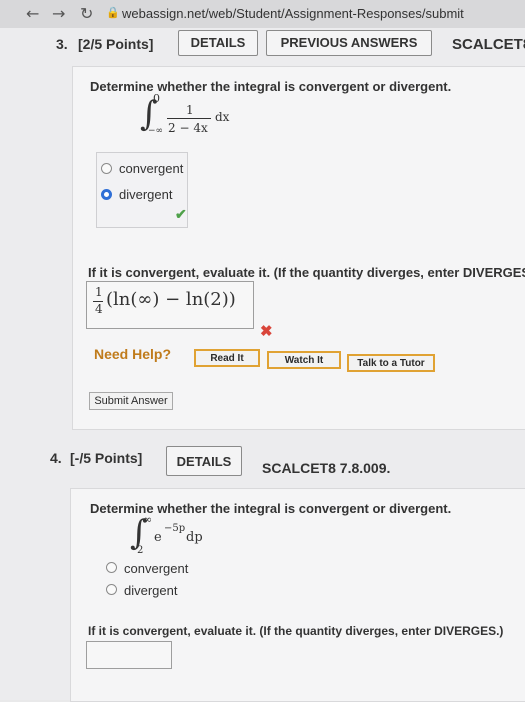 This screenshot has height=702, width=525. What do you see at coordinates (349, 43) in the screenshot?
I see `q3-previous-answers-button: PREVIOUS ANSWERS` at bounding box center [349, 43].